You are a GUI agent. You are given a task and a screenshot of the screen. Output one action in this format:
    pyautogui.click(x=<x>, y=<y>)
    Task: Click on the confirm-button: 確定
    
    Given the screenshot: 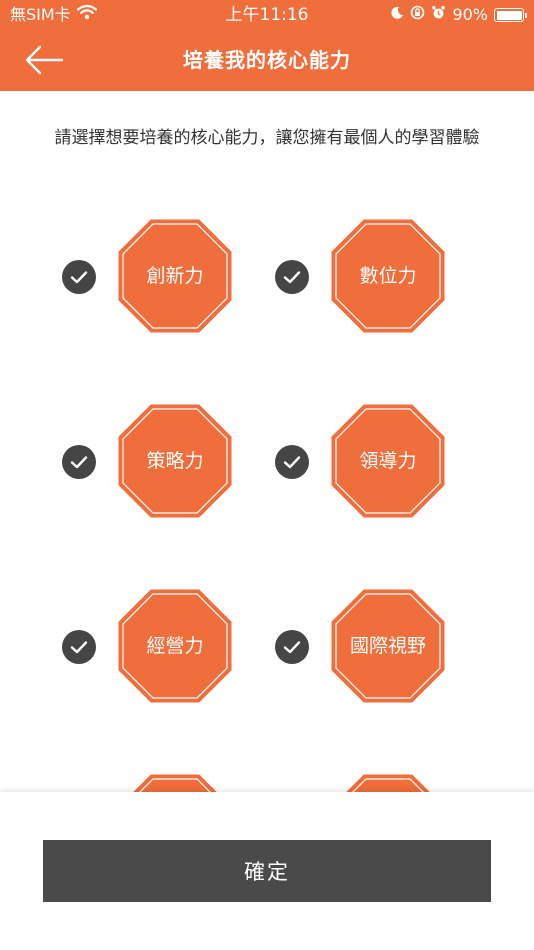 What is the action you would take?
    pyautogui.click(x=267, y=871)
    